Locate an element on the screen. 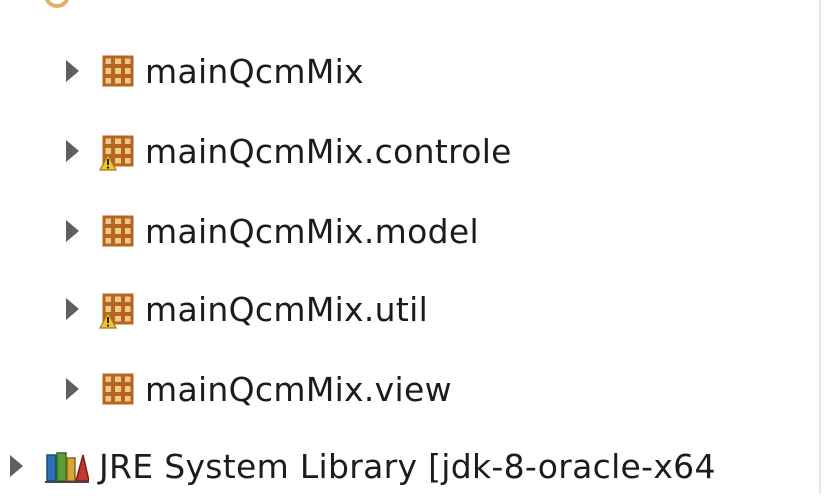  tree-item-package: mainQcmMix is located at coordinates (215, 71).